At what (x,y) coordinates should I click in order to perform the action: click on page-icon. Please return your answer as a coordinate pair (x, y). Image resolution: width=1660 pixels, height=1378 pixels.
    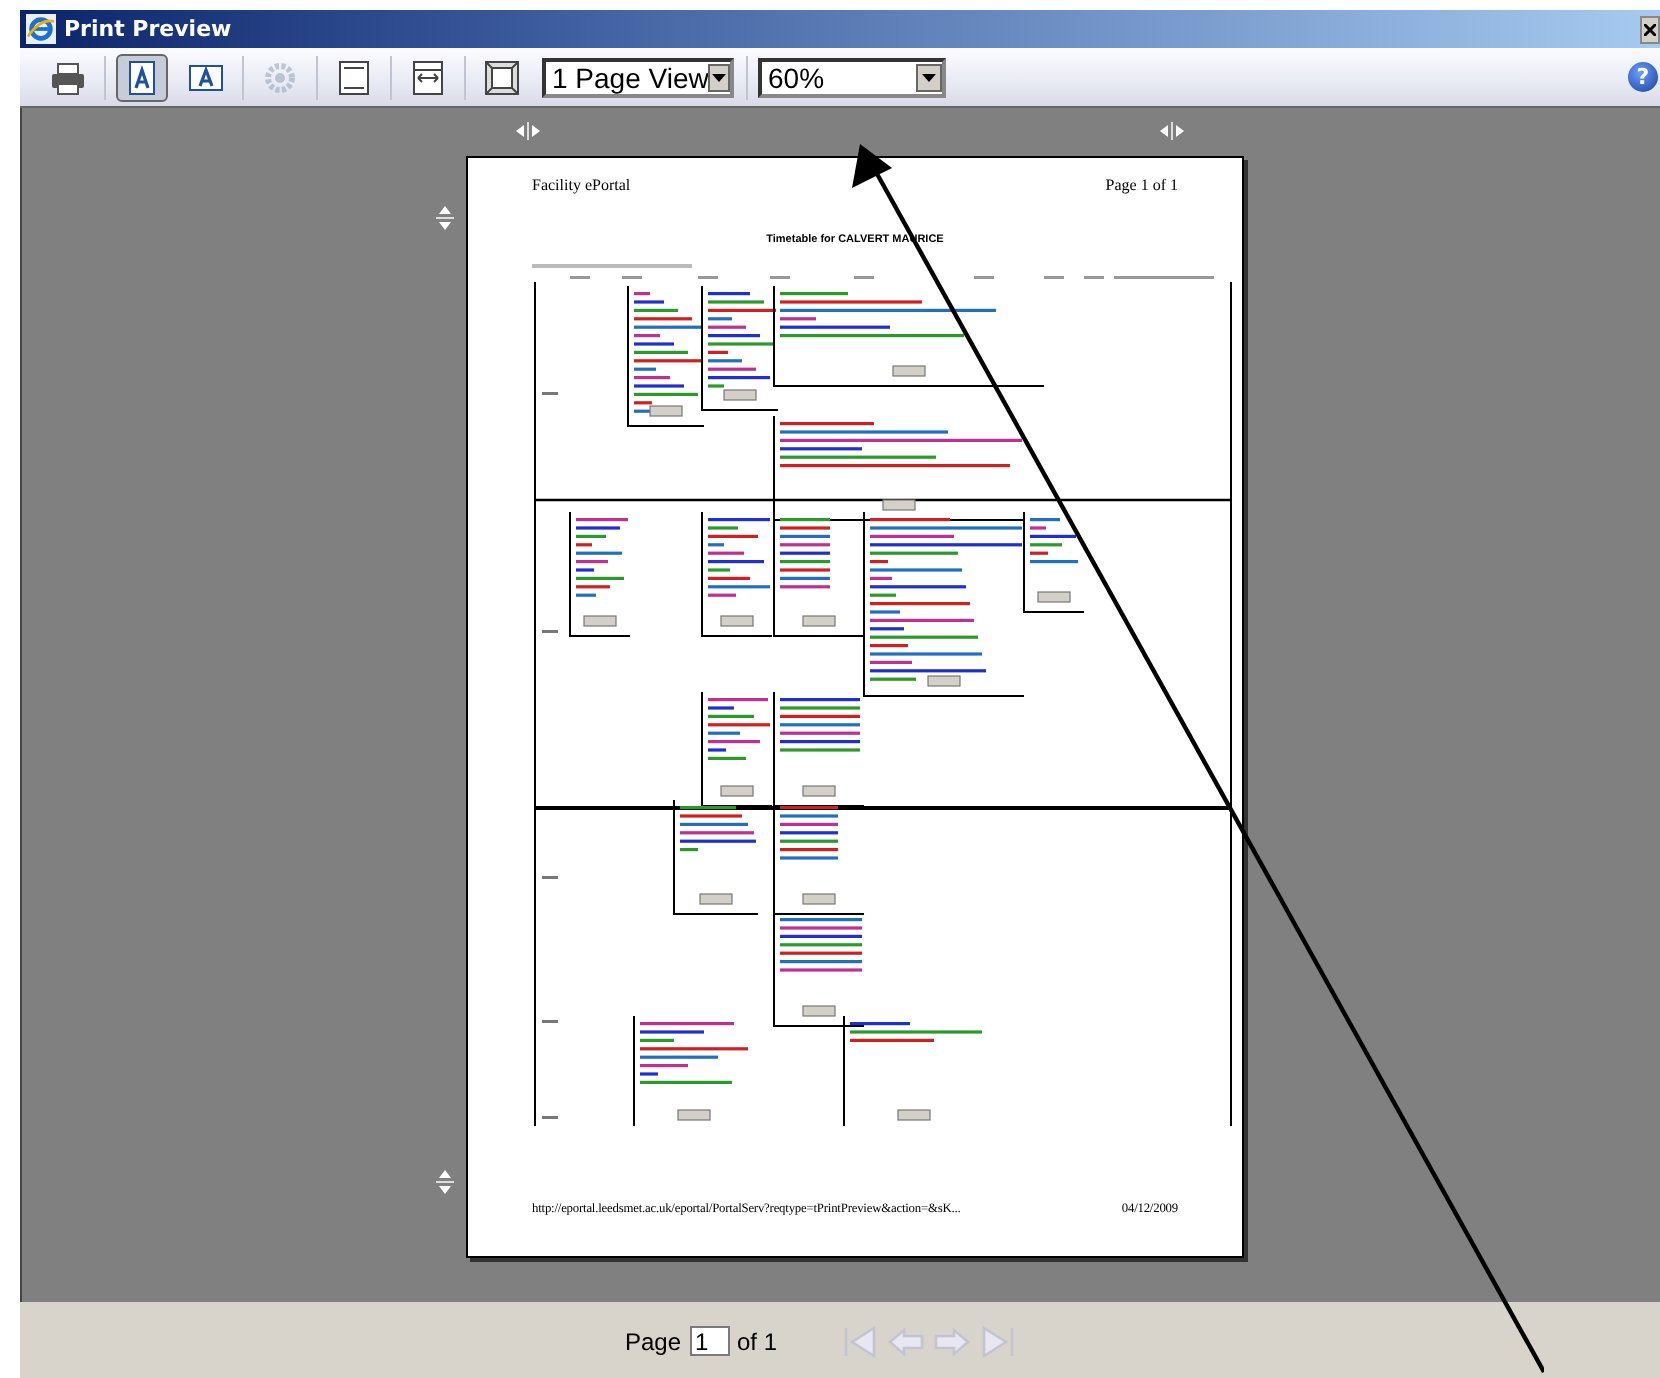
    Looking at the image, I should click on (354, 77).